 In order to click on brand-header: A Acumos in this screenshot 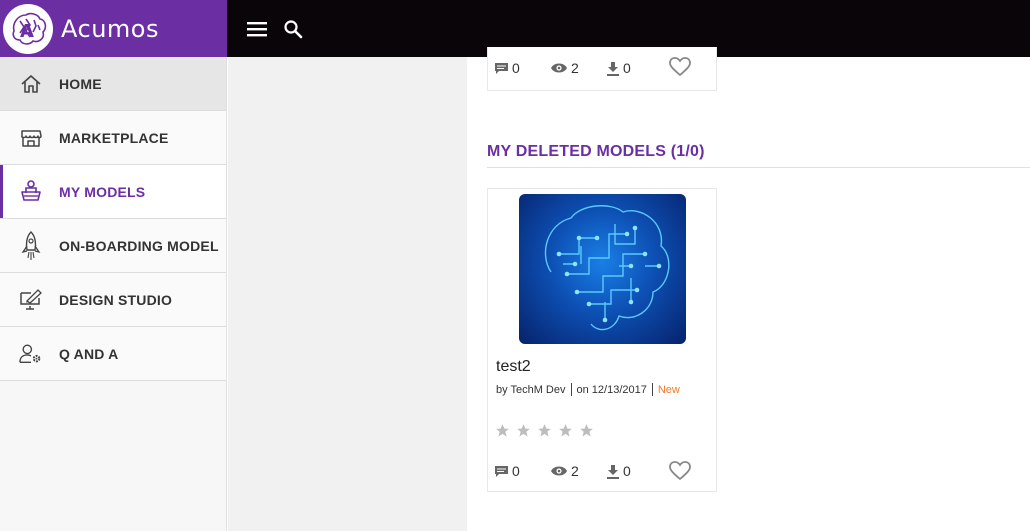, I will do `click(113, 28)`.